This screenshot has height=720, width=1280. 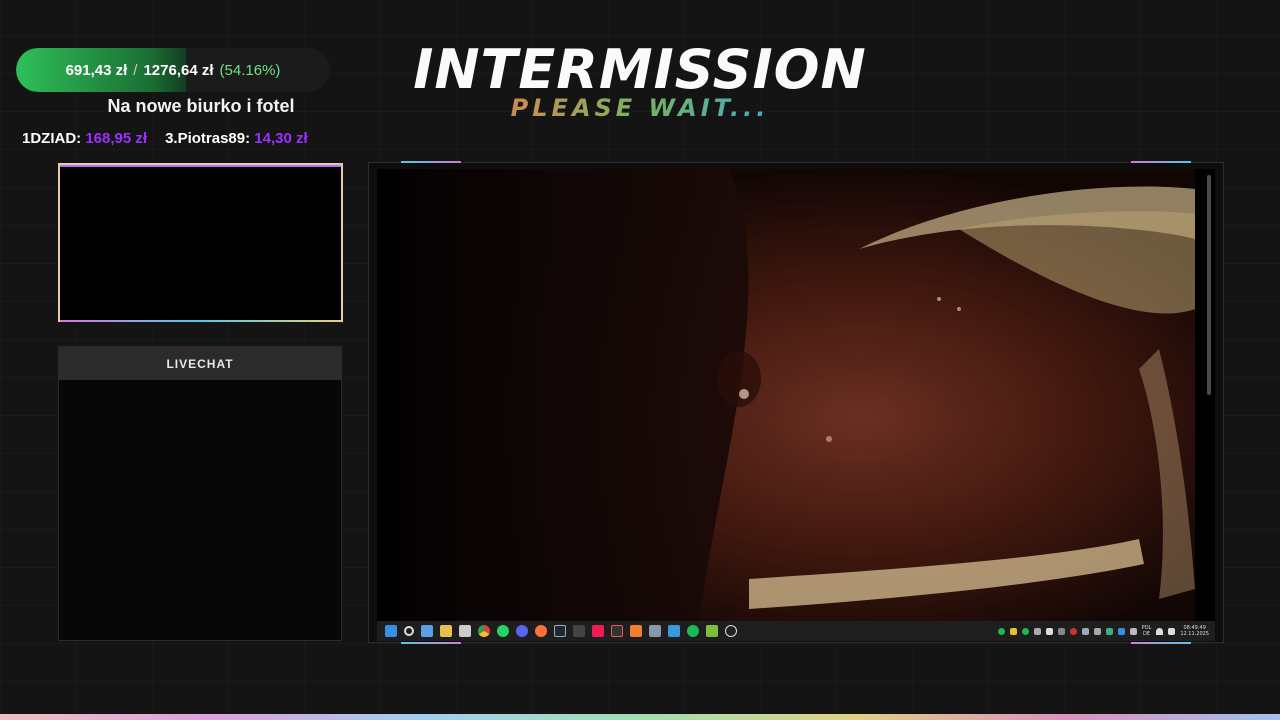 What do you see at coordinates (250, 70) in the screenshot?
I see `goal-percent: (54.16%)` at bounding box center [250, 70].